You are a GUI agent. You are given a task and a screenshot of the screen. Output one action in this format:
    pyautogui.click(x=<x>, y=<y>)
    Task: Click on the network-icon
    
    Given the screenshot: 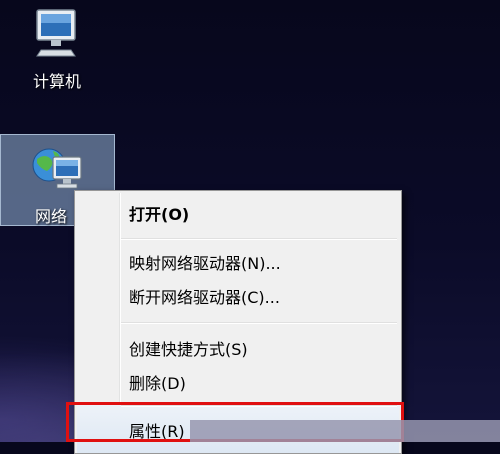 What is the action you would take?
    pyautogui.click(x=57, y=168)
    